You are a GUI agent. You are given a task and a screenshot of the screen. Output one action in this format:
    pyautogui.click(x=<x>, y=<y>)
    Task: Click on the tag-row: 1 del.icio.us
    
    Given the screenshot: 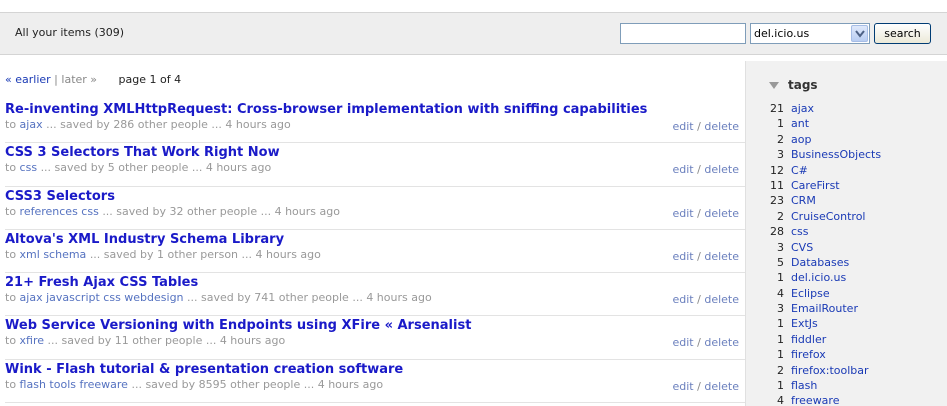 What is the action you would take?
    pyautogui.click(x=846, y=277)
    